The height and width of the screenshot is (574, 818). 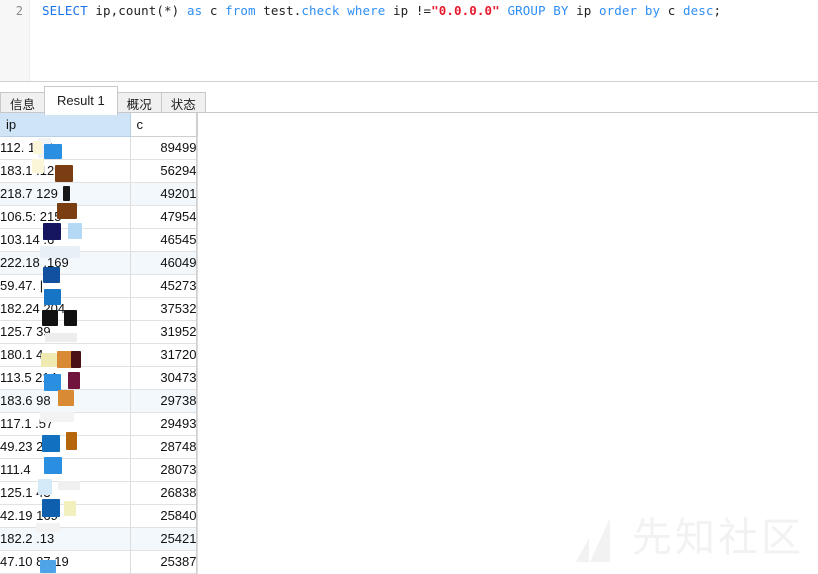 I want to click on table-row: 42.19 169 25840, so click(x=99, y=516).